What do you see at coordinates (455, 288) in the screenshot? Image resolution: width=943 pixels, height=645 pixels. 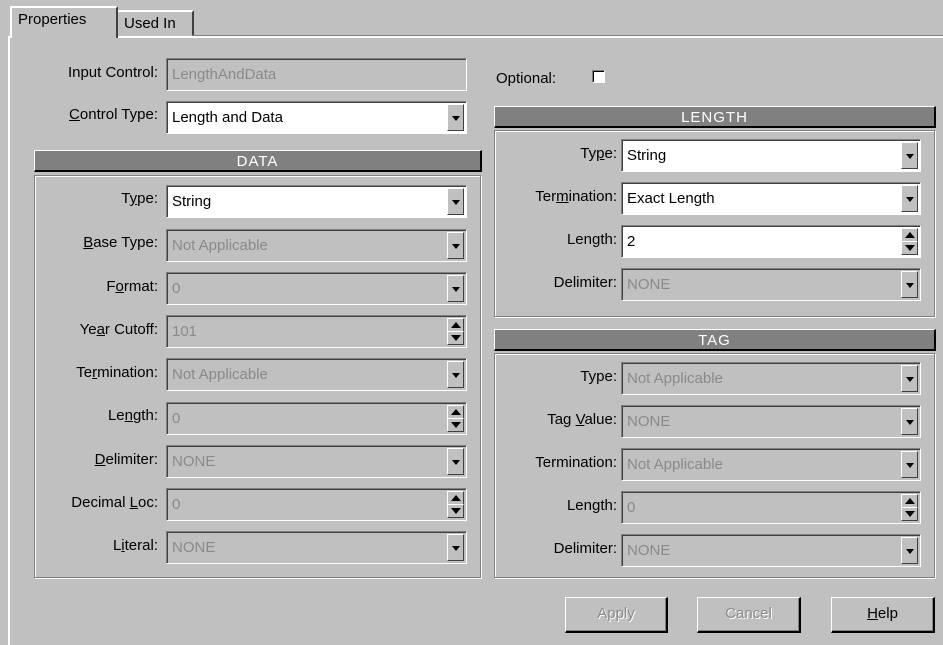 I see `format-dropdown-button` at bounding box center [455, 288].